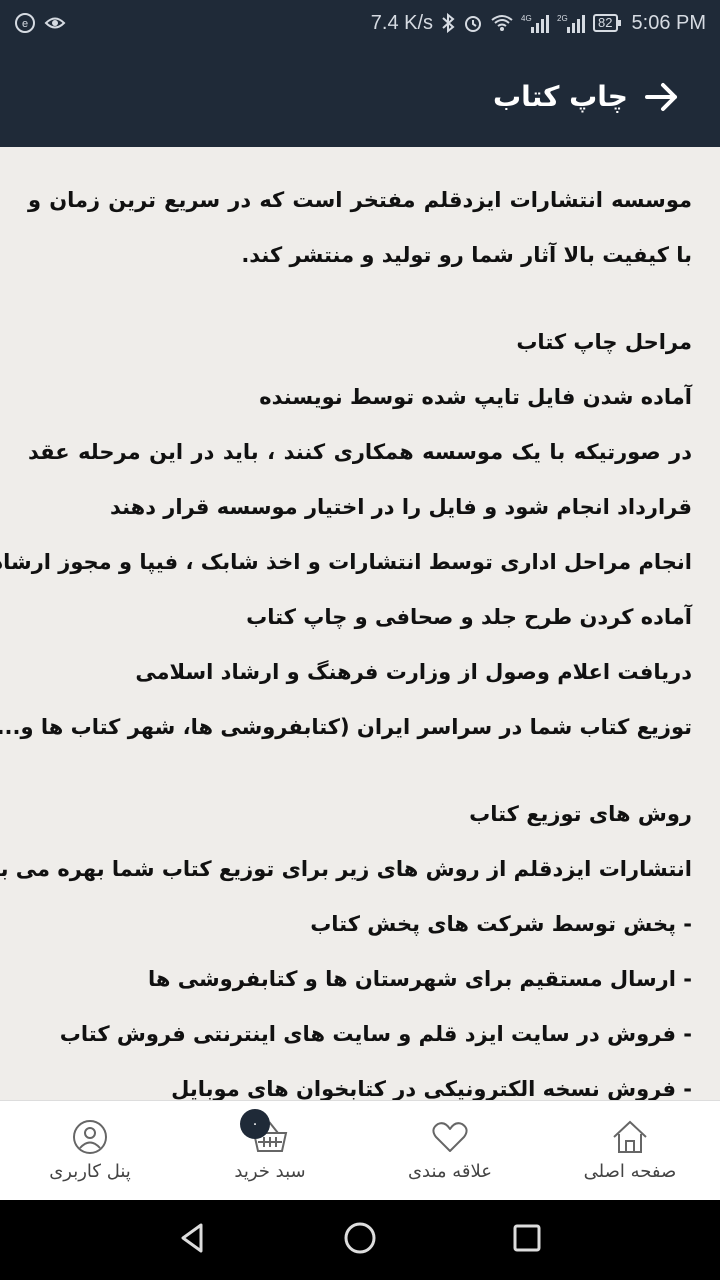 The height and width of the screenshot is (1280, 720). I want to click on alarm-icon, so click(473, 23).